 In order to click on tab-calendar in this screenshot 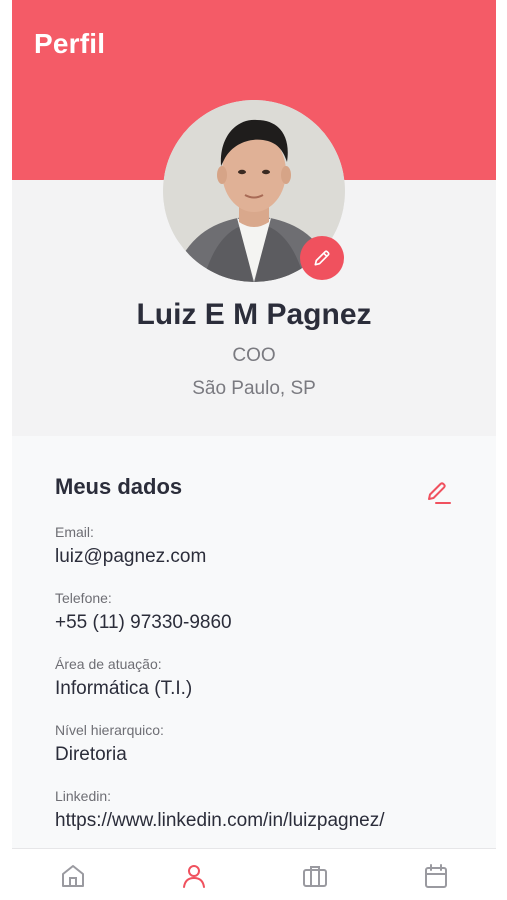, I will do `click(436, 876)`.